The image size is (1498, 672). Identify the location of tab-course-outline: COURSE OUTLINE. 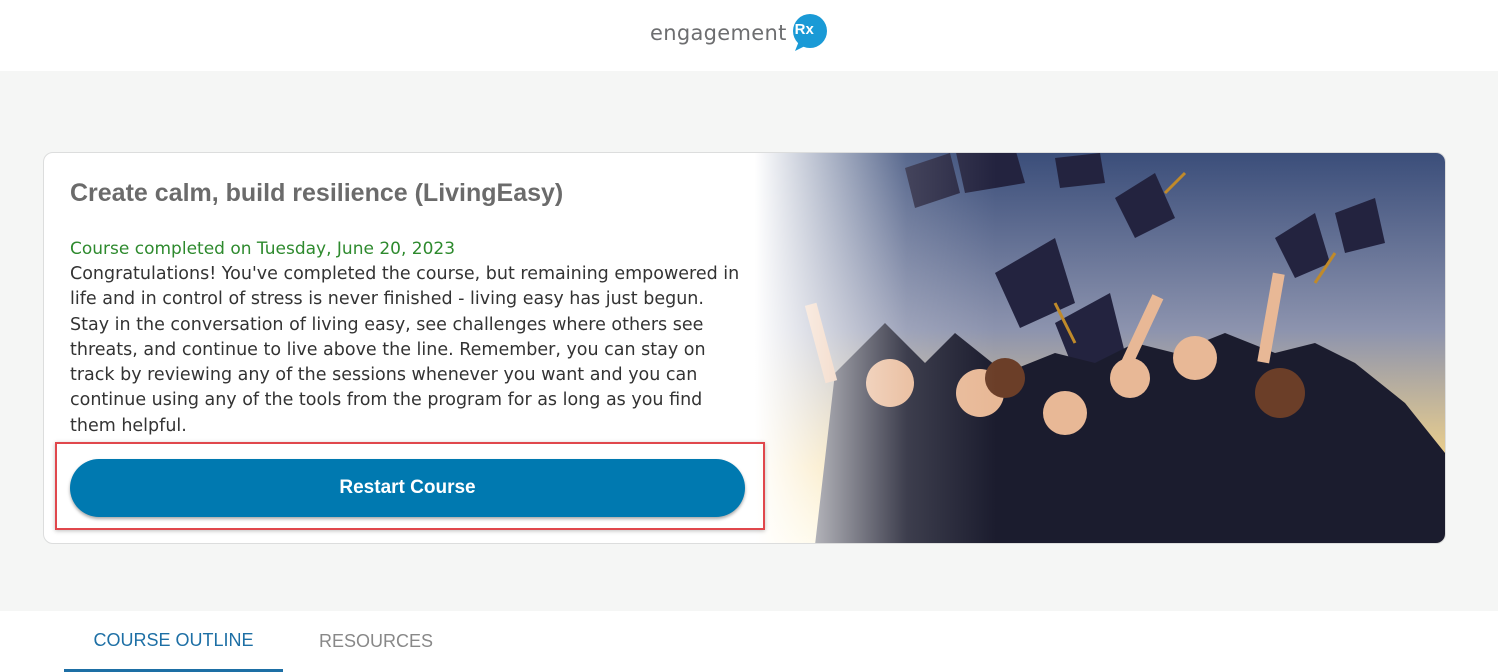
(173, 641).